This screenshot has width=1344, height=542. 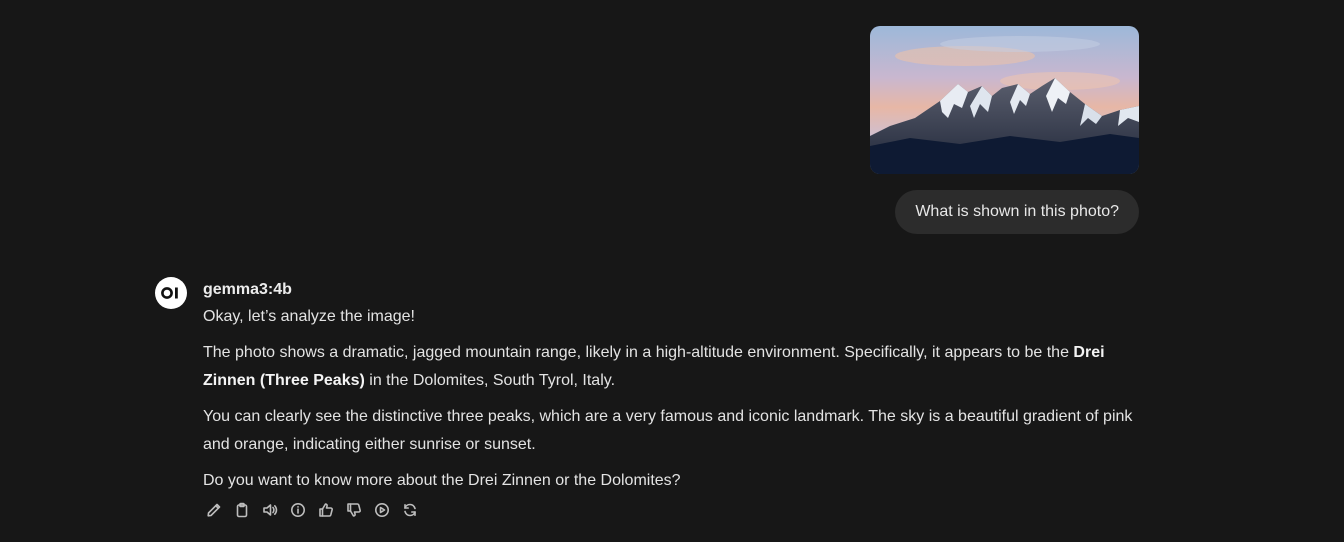 What do you see at coordinates (490, 380) in the screenshot?
I see `response-text: in the Dolomites, South Tyrol, Italy.` at bounding box center [490, 380].